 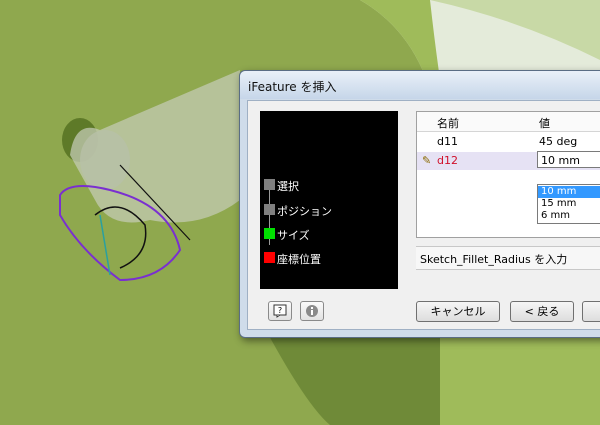 I want to click on info-button, so click(x=312, y=311).